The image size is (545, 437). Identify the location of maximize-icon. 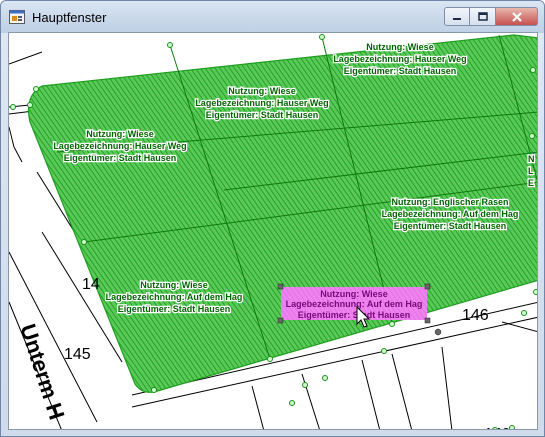
(482, 16).